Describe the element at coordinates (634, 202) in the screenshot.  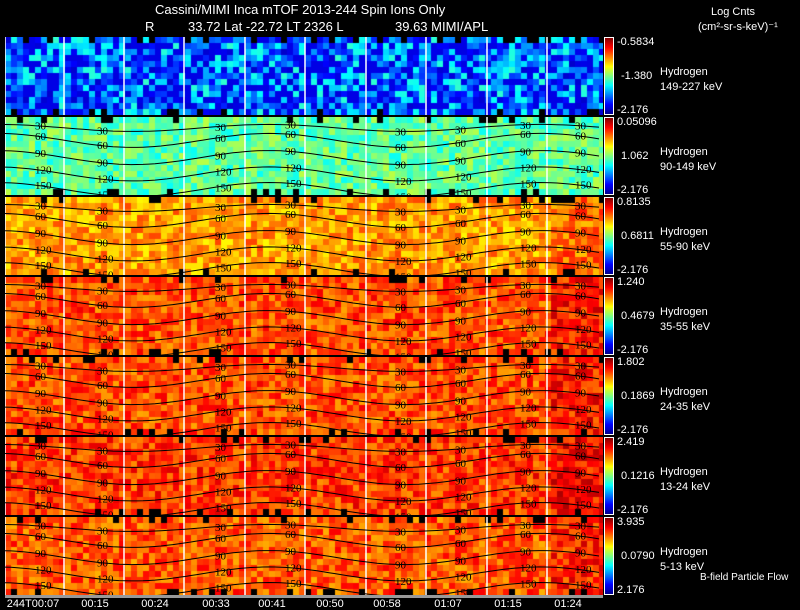
I see `colorbar-max-value: 0.8135` at that location.